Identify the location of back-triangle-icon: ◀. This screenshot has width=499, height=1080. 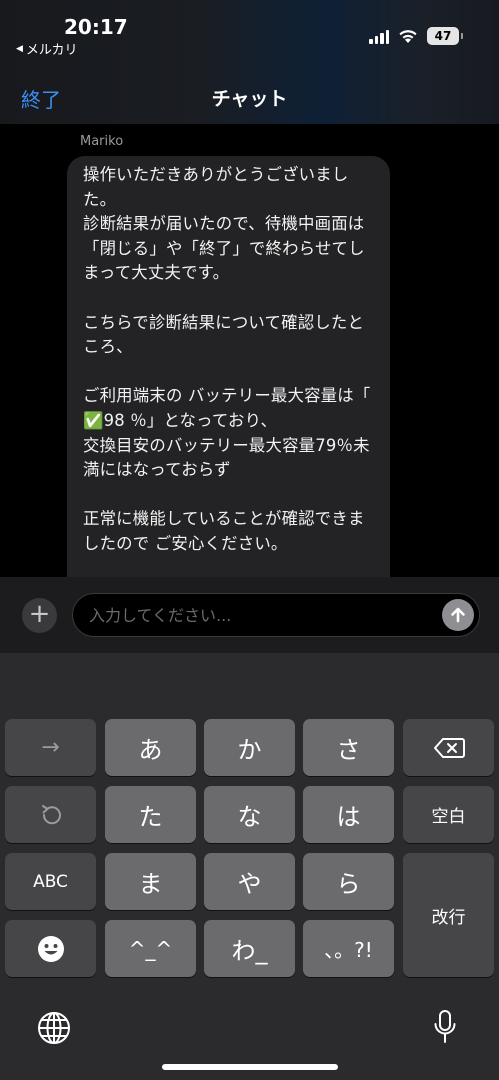
(19, 48).